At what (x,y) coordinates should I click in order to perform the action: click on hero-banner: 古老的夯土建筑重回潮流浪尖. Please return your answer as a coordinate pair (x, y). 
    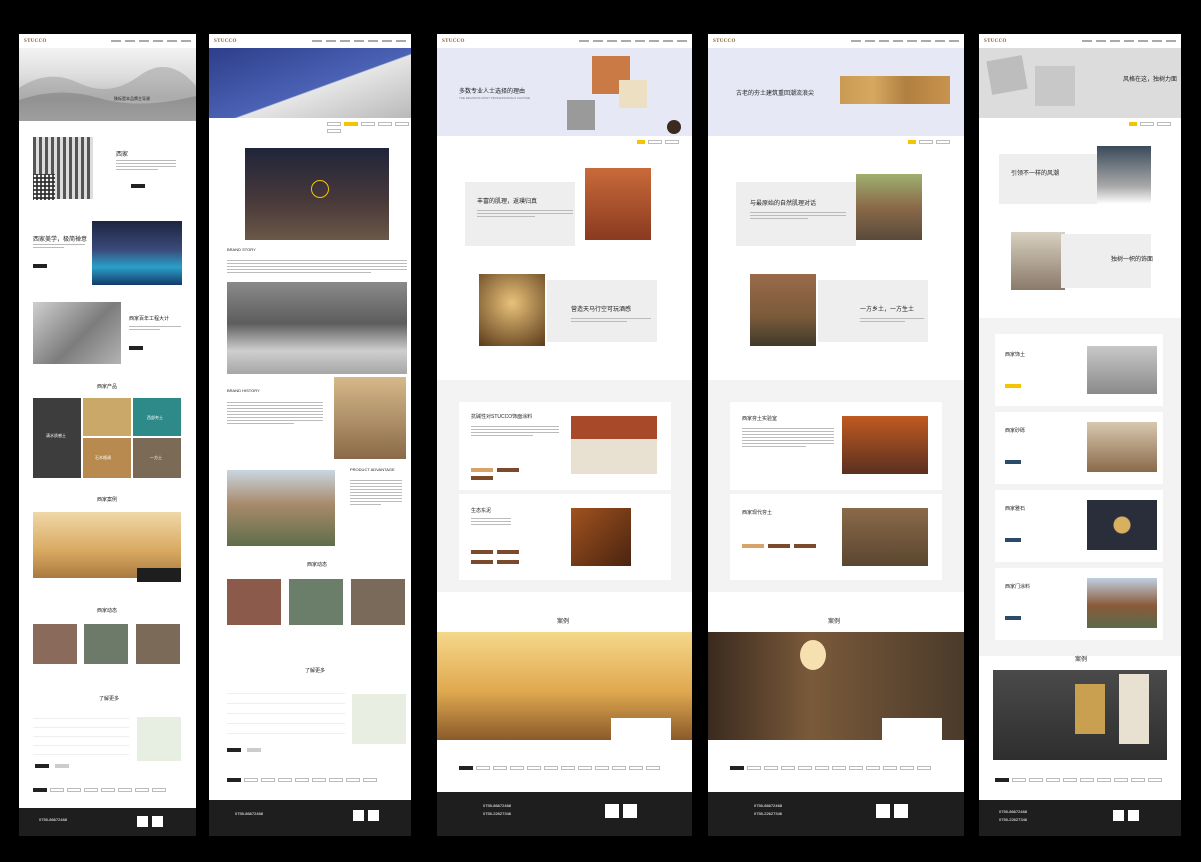
    Looking at the image, I should click on (836, 92).